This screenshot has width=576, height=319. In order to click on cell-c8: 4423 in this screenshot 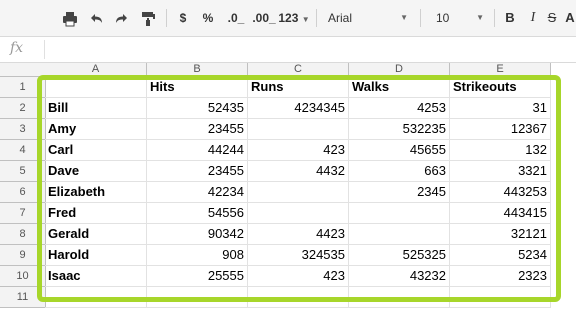, I will do `click(298, 234)`.